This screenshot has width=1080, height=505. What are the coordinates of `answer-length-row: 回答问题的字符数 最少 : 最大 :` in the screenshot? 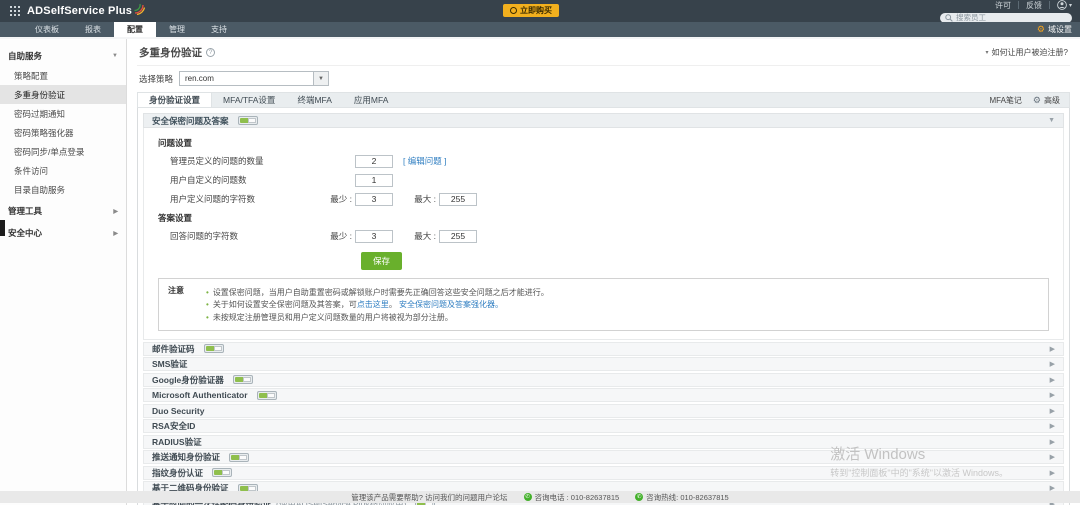 It's located at (609, 236).